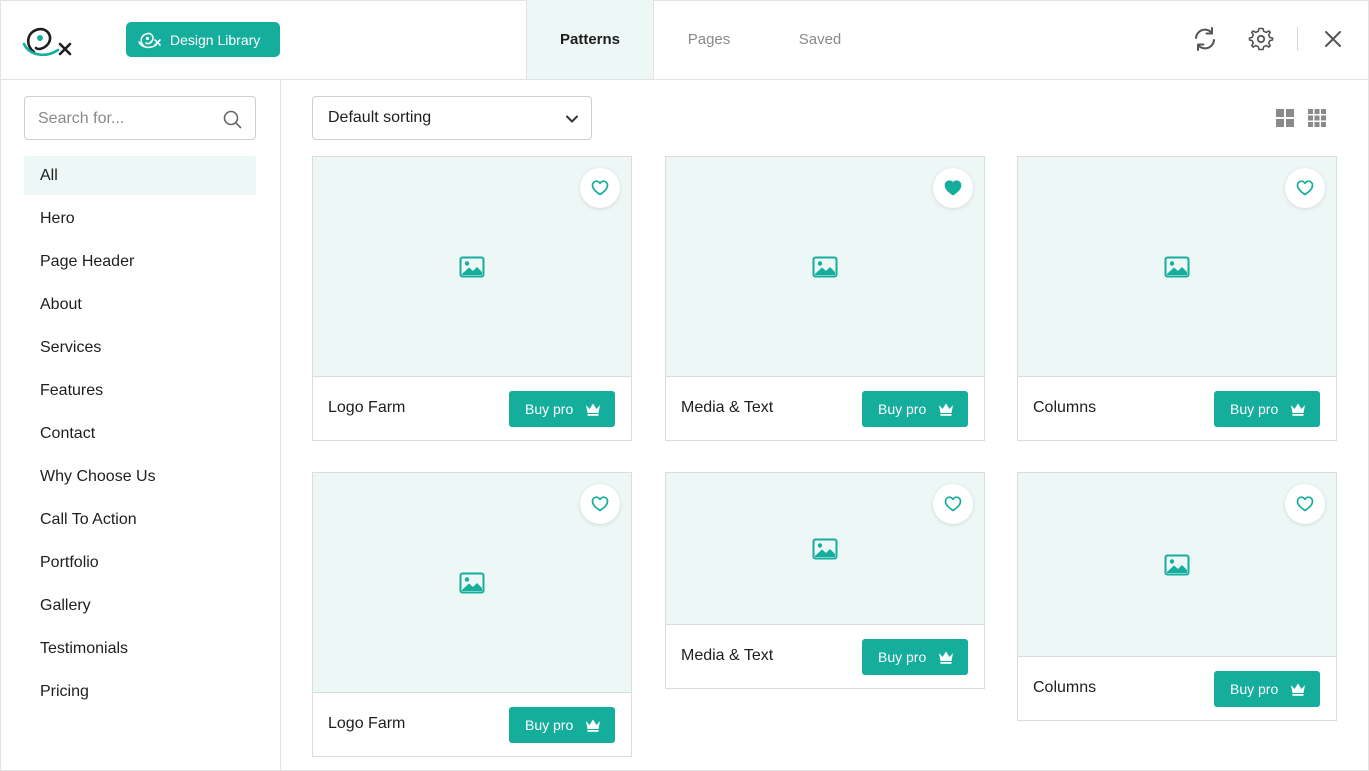 Image resolution: width=1369 pixels, height=771 pixels. I want to click on chevron-down-icon, so click(572, 119).